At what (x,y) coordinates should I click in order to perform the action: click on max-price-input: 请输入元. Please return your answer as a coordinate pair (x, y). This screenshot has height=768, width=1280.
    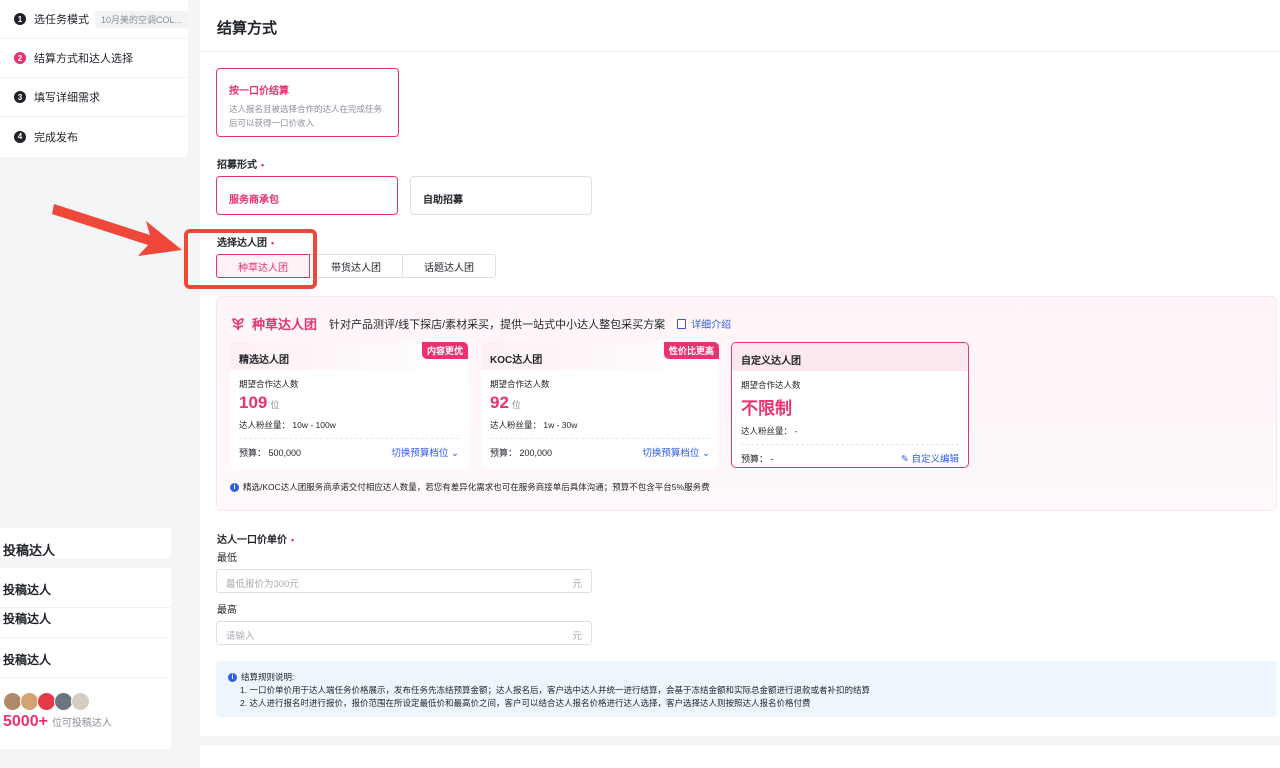
    Looking at the image, I should click on (404, 633).